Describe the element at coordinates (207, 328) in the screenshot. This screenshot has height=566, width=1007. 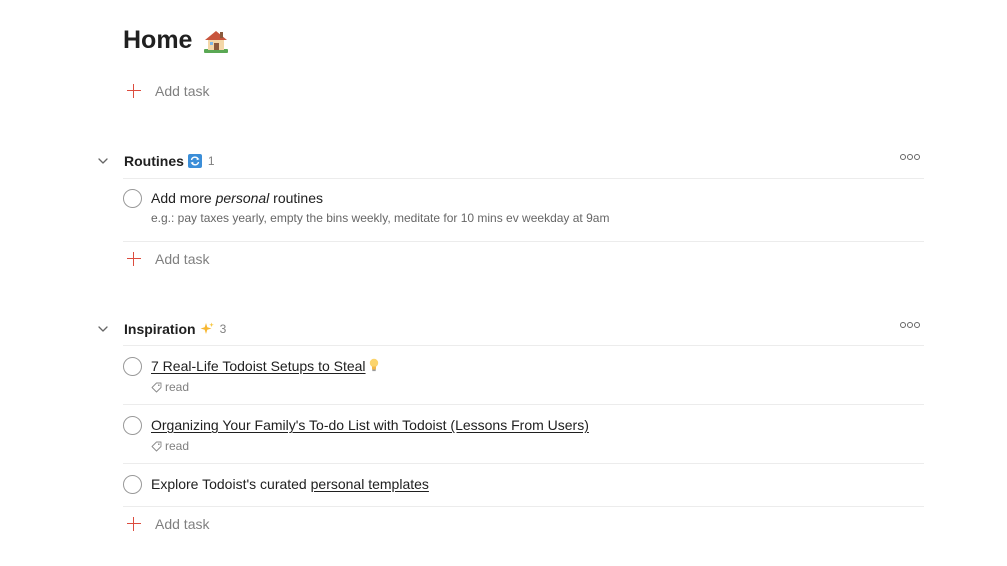
I see `sparkles-icon` at that location.